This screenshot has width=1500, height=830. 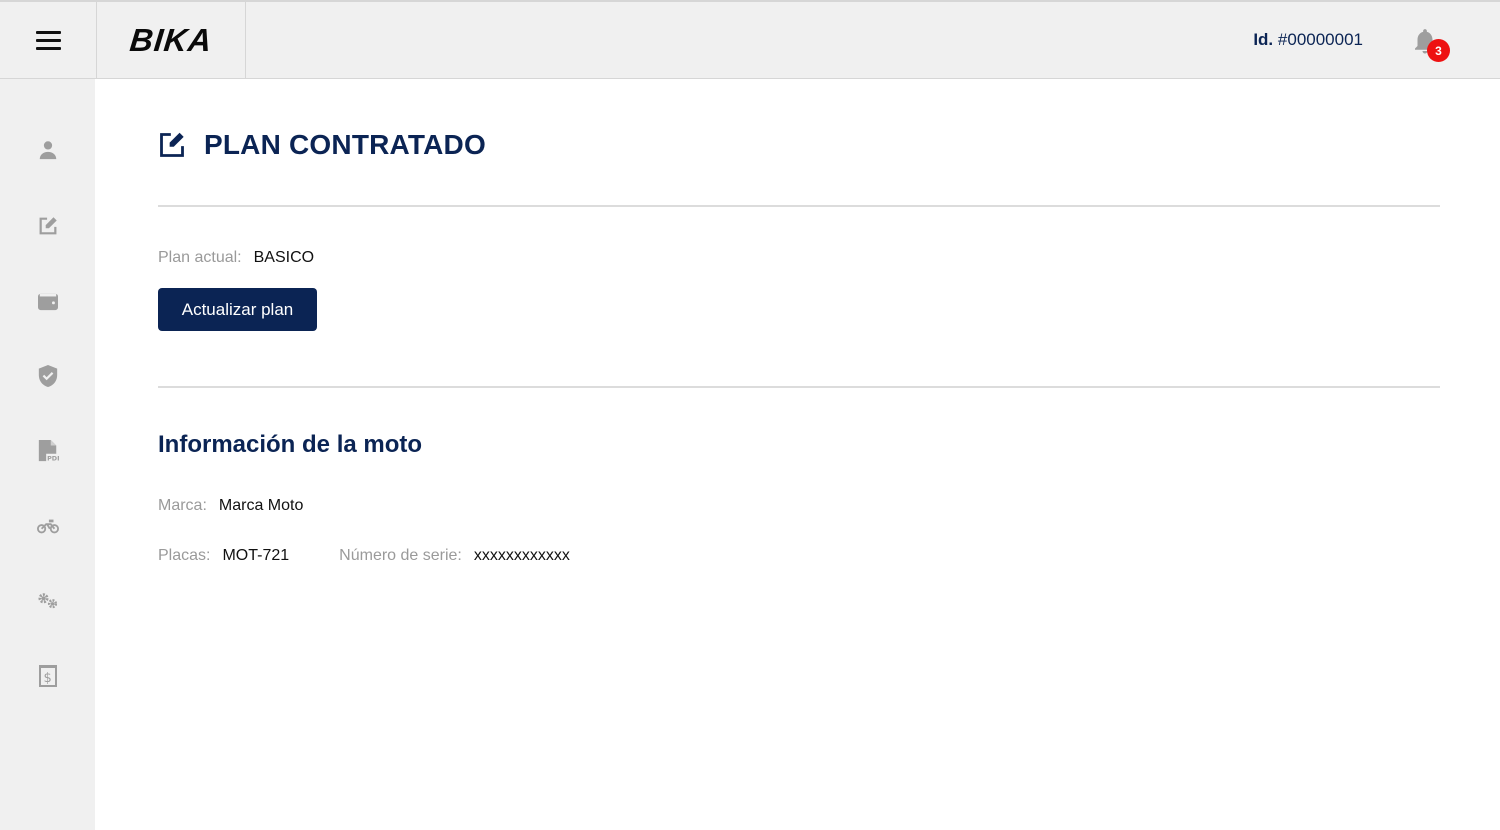 I want to click on sidebar-item-insurance, so click(x=48, y=376).